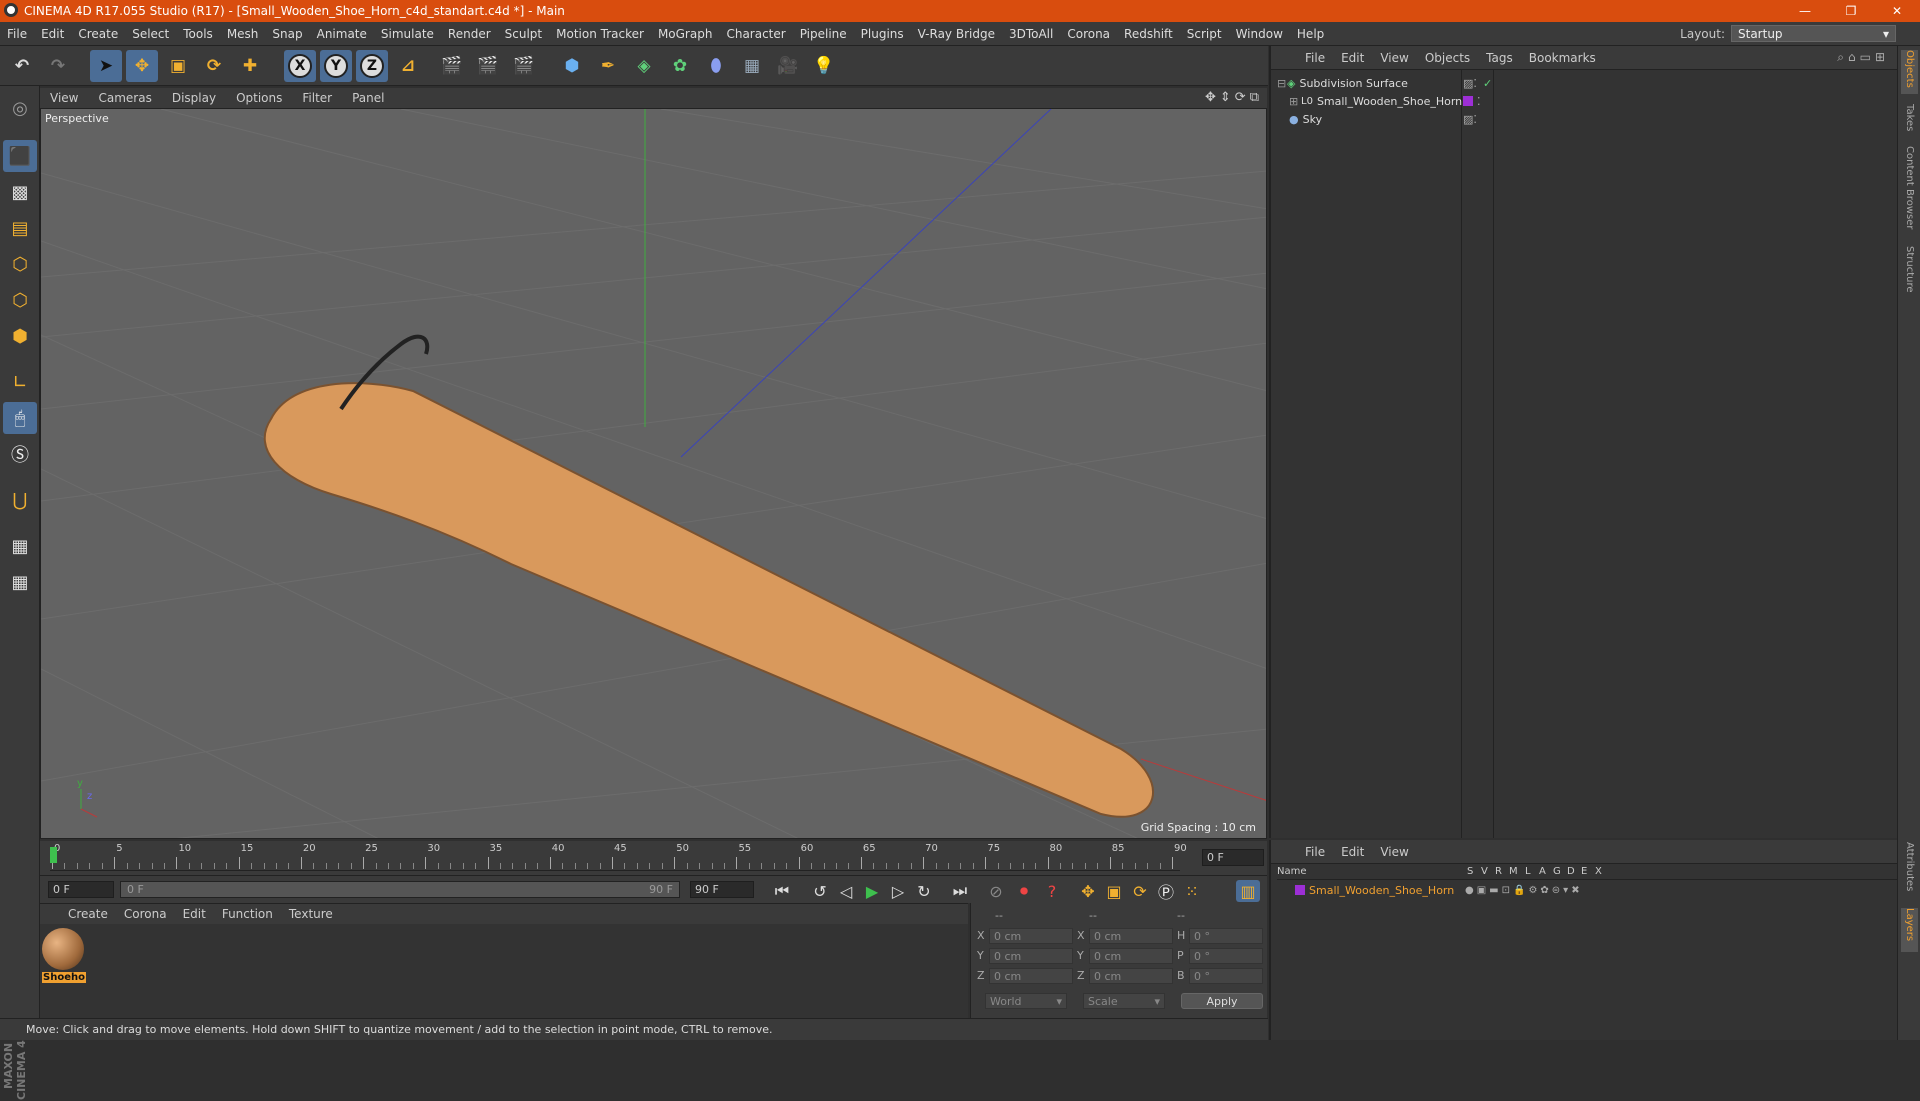  I want to click on menu-mograph: MoGraph, so click(685, 34).